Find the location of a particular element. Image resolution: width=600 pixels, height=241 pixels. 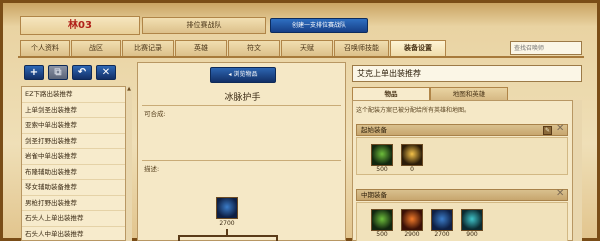

build-editor-tabs: 物品 地图和英雄 is located at coordinates (430, 93).